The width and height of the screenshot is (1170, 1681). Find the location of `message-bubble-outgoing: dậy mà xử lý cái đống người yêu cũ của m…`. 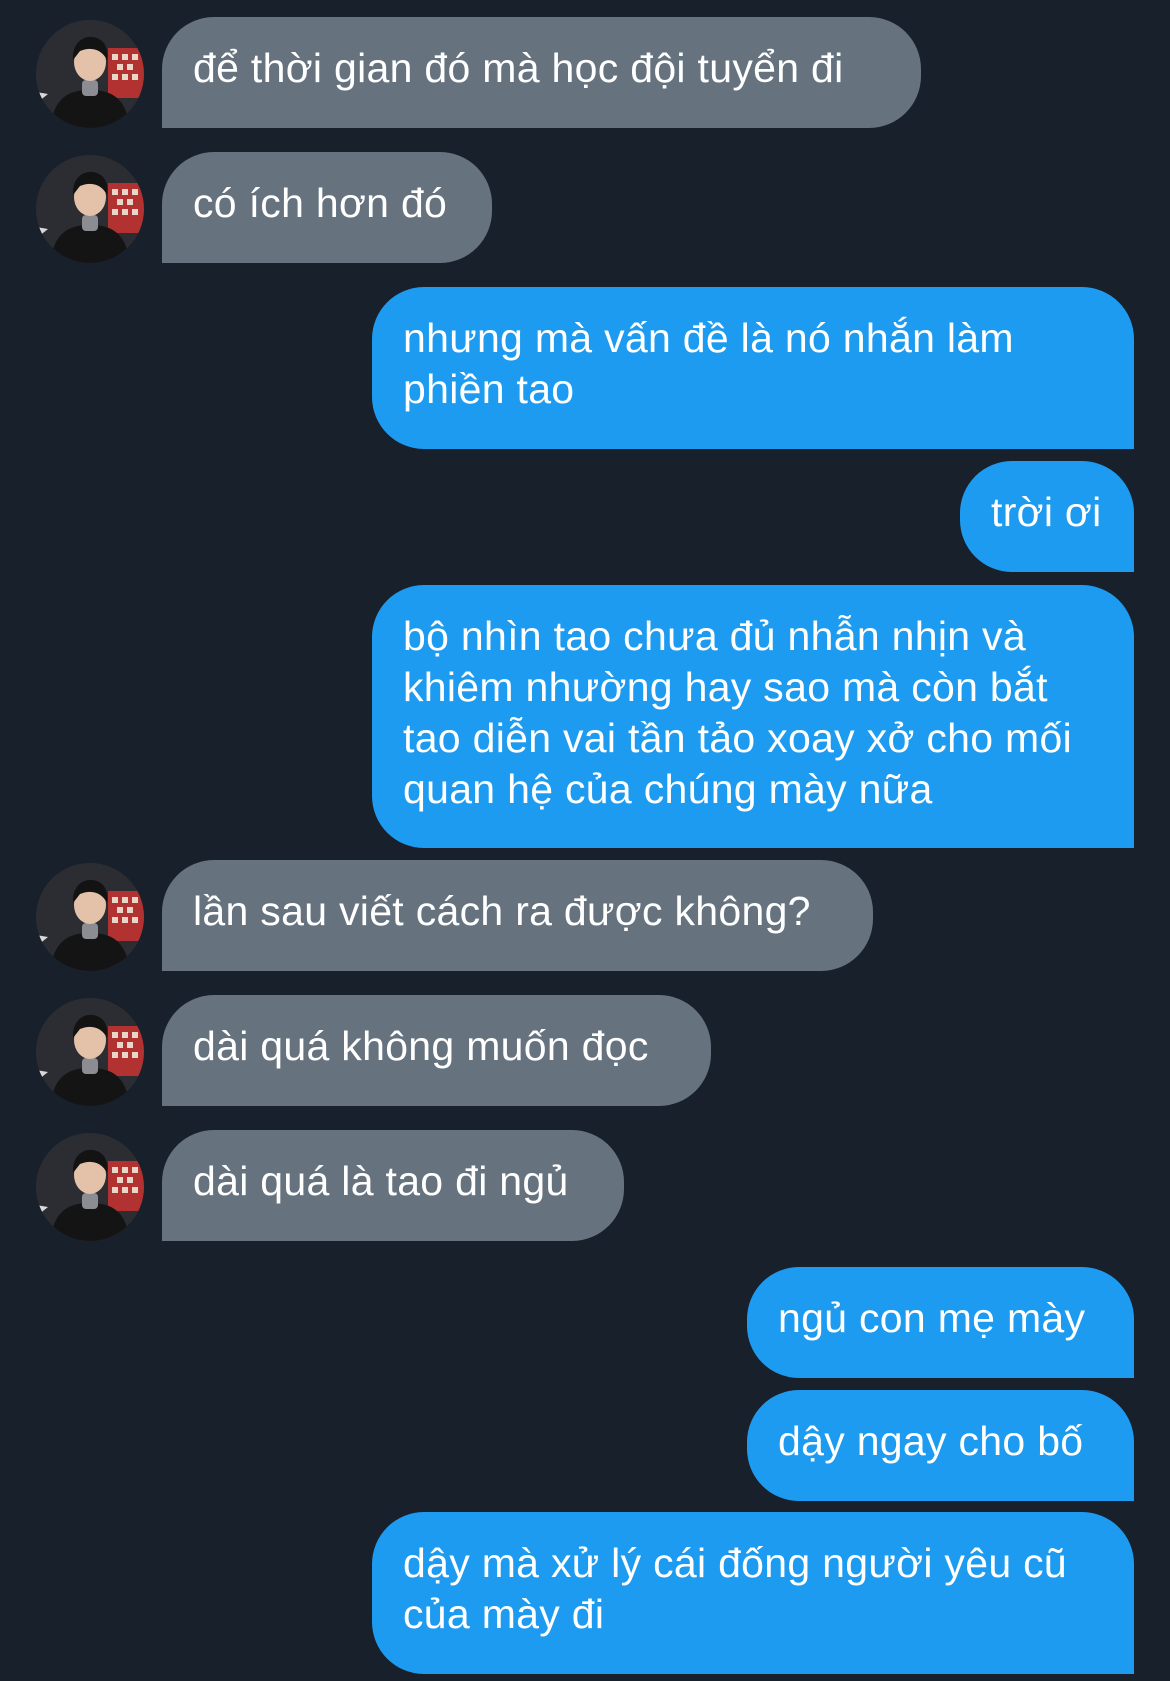

message-bubble-outgoing: dậy mà xử lý cái đống người yêu cũ của m… is located at coordinates (753, 1593).